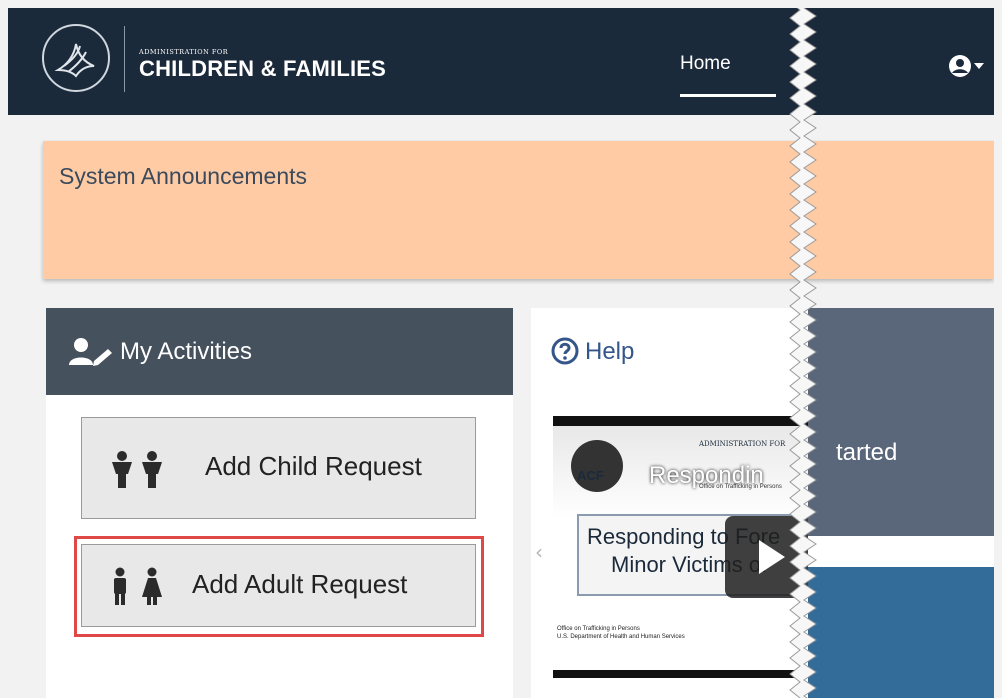  I want to click on help-title: Help, so click(610, 351).